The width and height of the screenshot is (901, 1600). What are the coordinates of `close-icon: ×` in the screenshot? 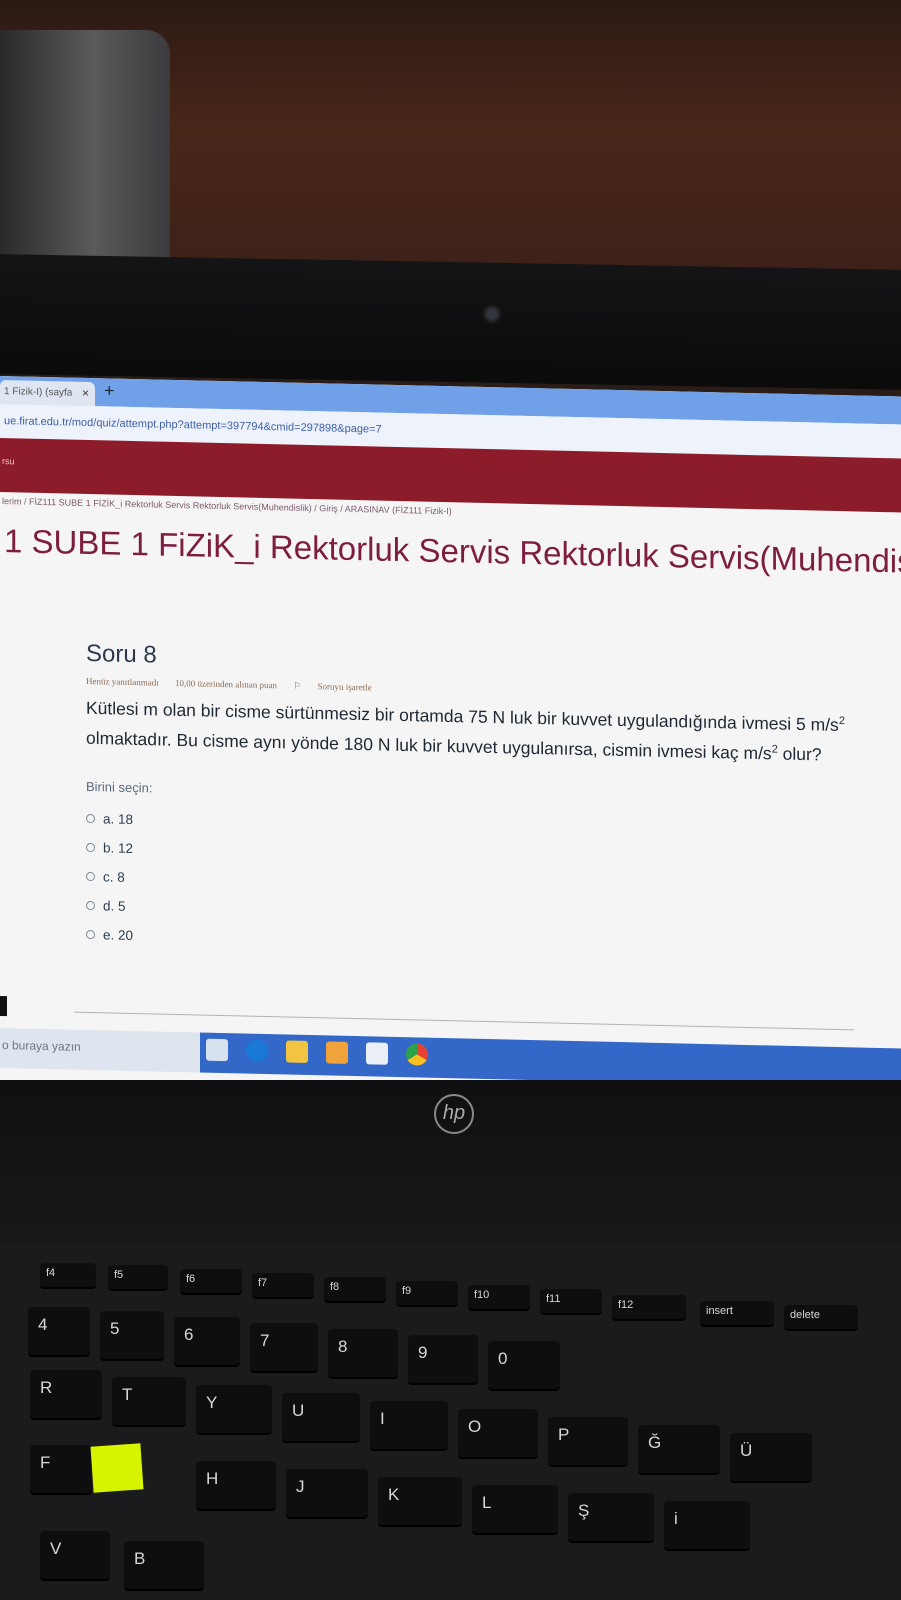 It's located at (85, 393).